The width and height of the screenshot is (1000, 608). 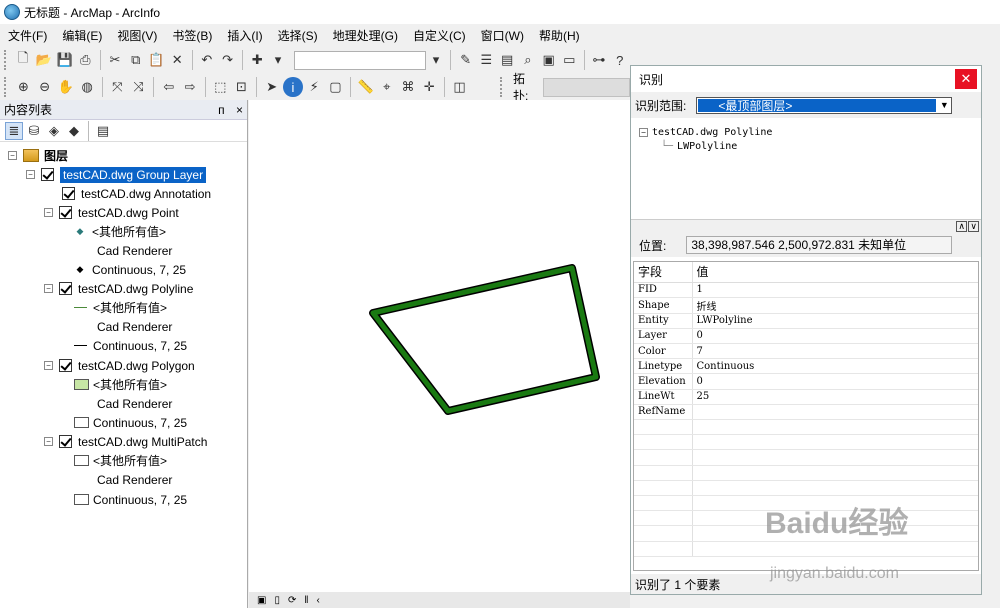 What do you see at coordinates (87, 87) in the screenshot?
I see `full-extent-globe-icon: ◍` at bounding box center [87, 87].